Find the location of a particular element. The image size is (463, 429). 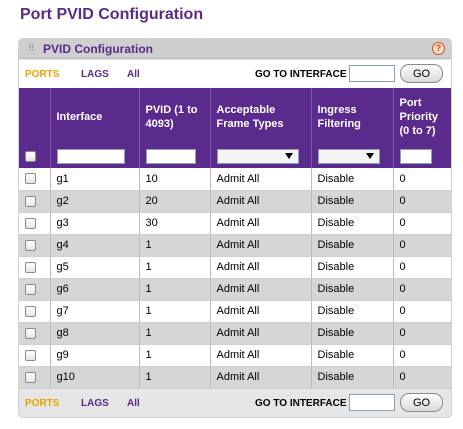

table-row: g2 20 Admit All Disable 0 is located at coordinates (235, 201).